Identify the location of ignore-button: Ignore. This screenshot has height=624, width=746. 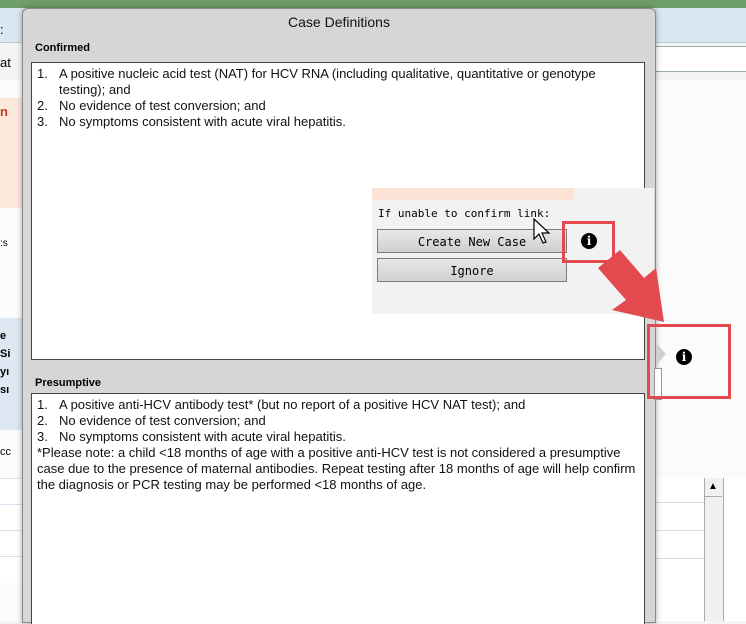
(472, 270).